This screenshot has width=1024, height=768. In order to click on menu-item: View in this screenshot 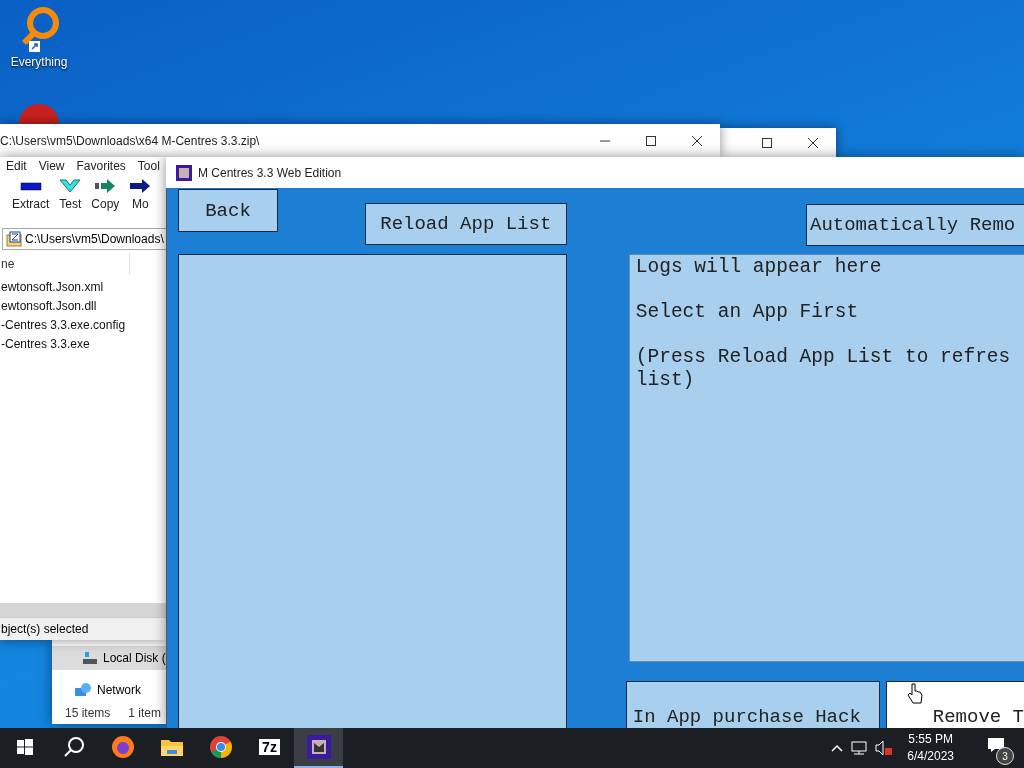, I will do `click(51, 166)`.